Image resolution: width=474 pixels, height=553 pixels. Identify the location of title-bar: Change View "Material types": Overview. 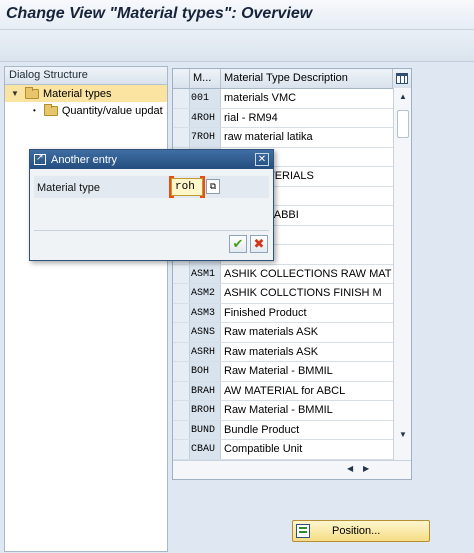
(237, 15).